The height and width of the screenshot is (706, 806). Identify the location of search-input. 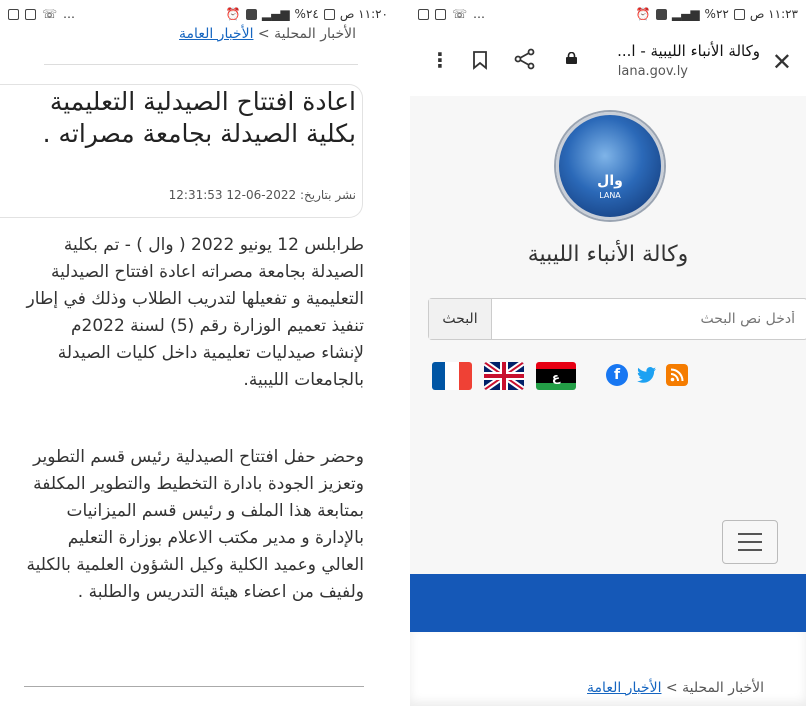
(649, 319).